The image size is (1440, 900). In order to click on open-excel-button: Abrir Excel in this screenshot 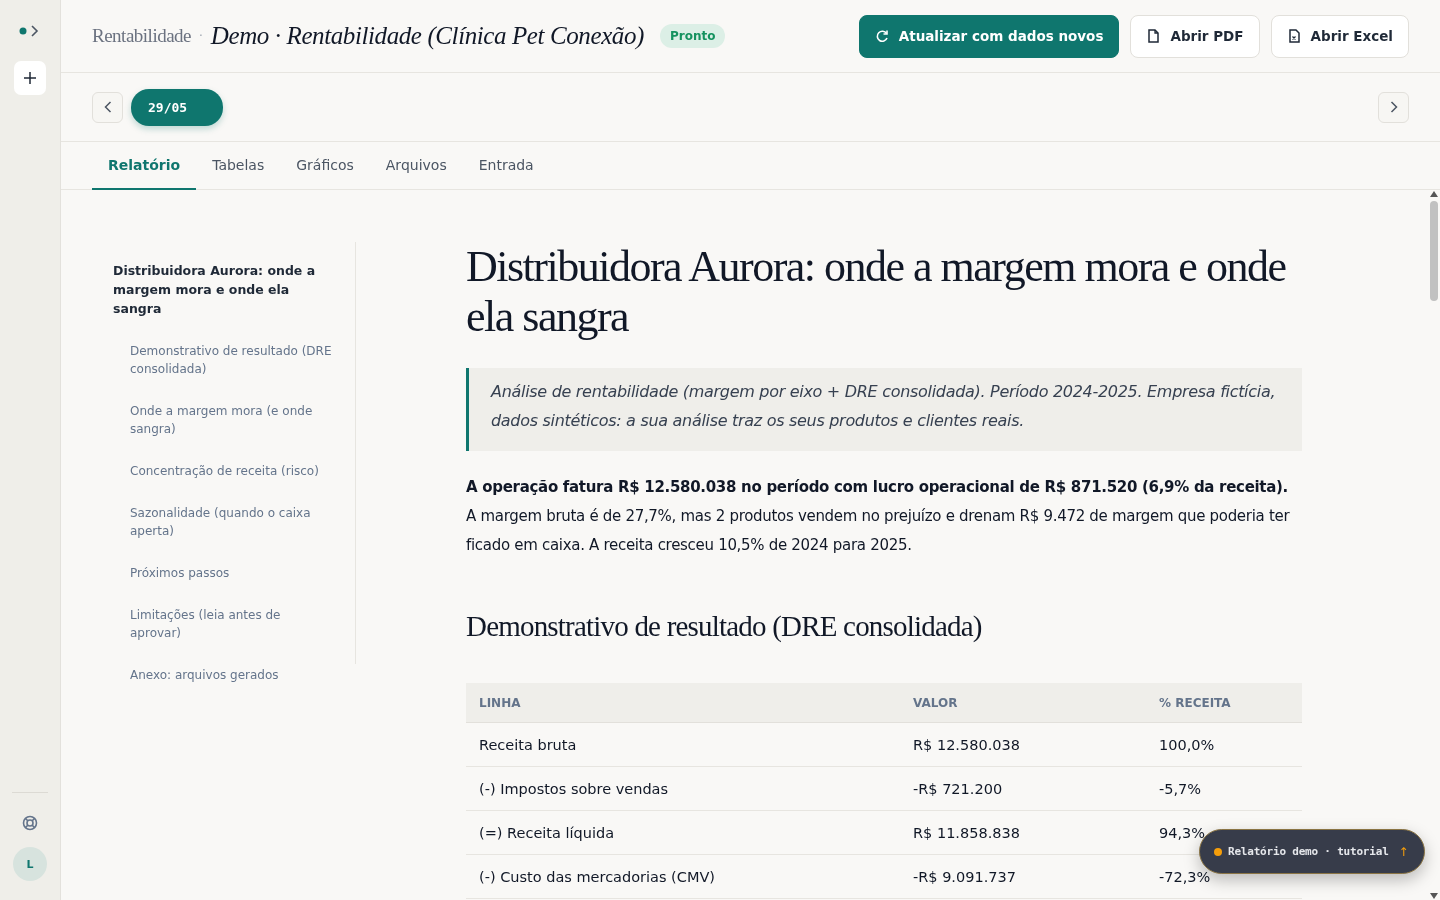, I will do `click(1339, 36)`.